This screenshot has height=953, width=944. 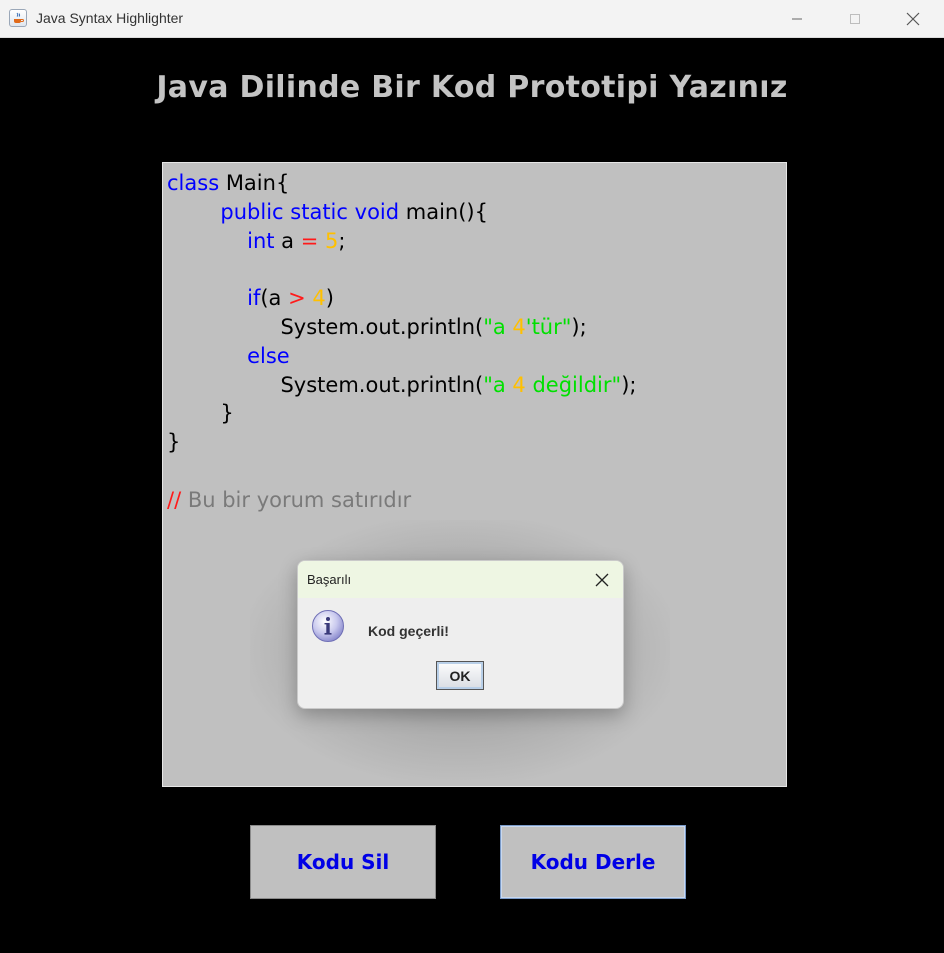 I want to click on code-token: void, so click(x=377, y=212).